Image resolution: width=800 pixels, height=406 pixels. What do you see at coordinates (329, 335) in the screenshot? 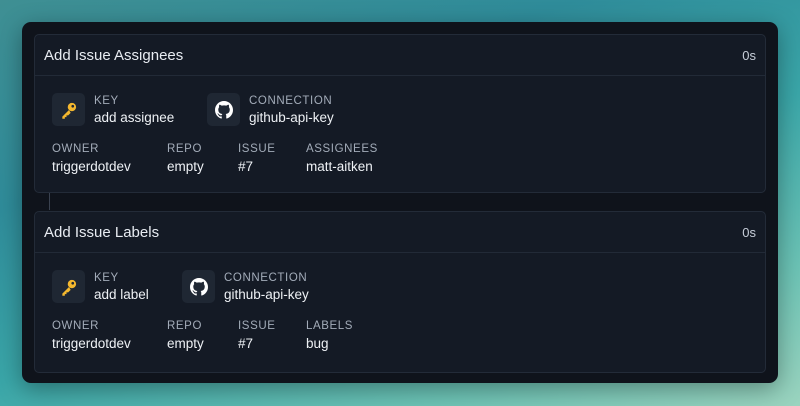
I see `field-labels: LABELS bug` at bounding box center [329, 335].